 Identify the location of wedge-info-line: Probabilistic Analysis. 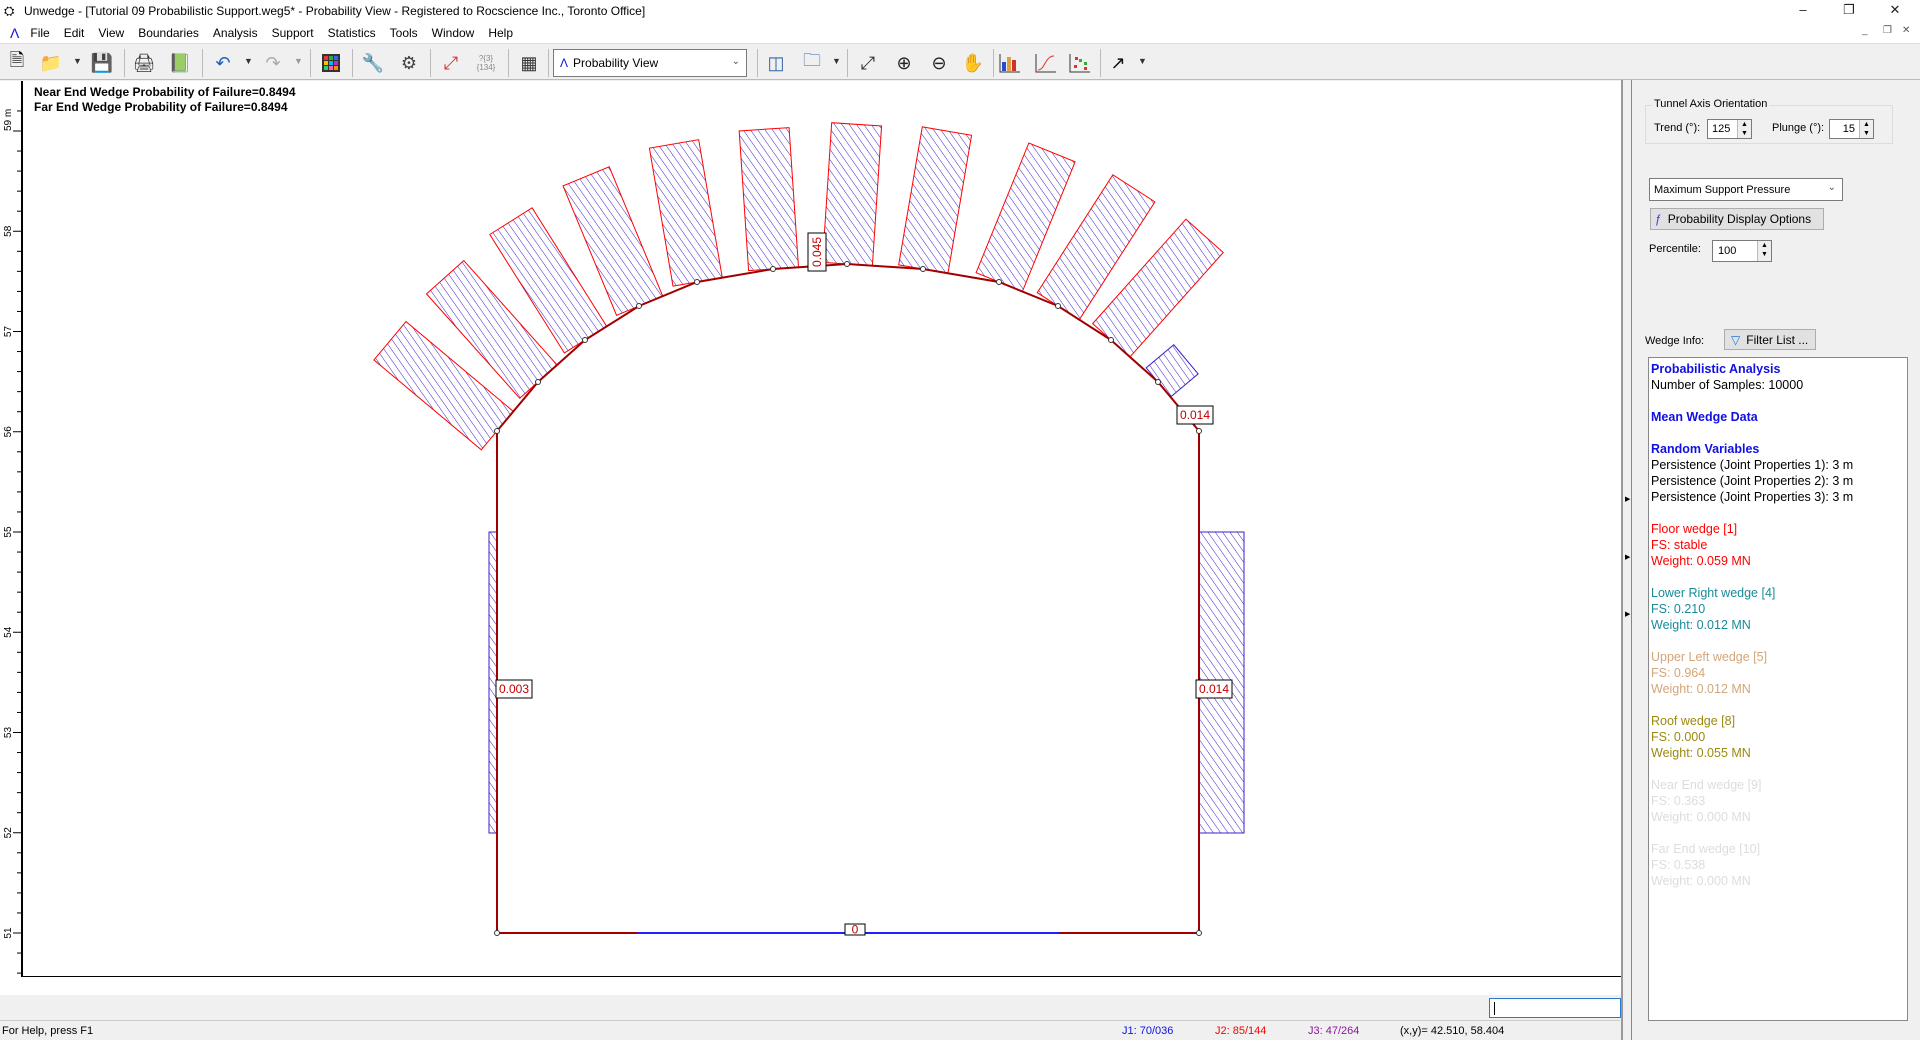
(1716, 369).